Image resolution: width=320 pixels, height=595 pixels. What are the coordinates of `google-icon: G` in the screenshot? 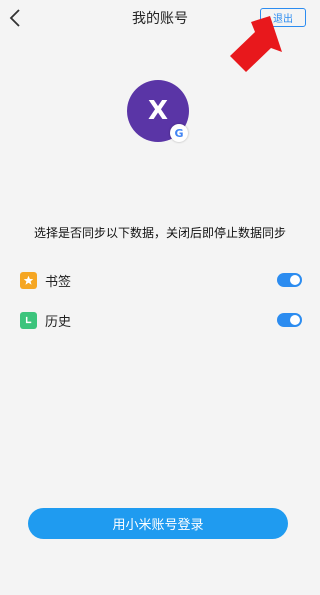 It's located at (179, 133).